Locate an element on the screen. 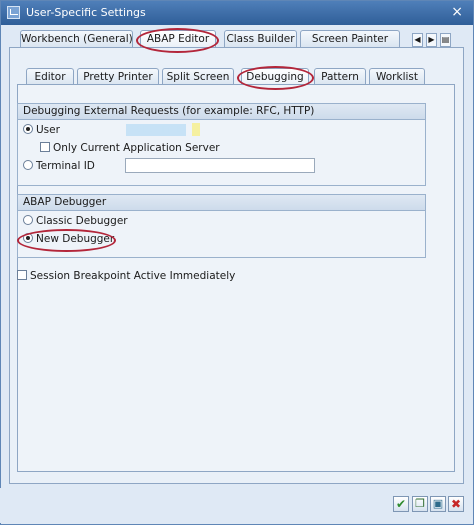  user-field-cursor is located at coordinates (196, 129).